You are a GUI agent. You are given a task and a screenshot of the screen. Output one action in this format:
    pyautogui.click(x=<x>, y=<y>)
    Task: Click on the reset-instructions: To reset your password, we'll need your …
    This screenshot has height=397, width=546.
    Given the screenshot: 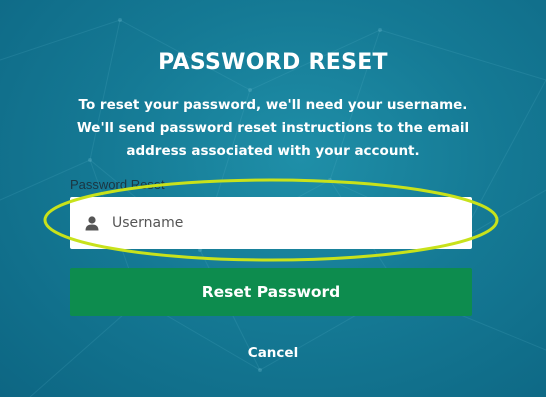 What is the action you would take?
    pyautogui.click(x=273, y=128)
    